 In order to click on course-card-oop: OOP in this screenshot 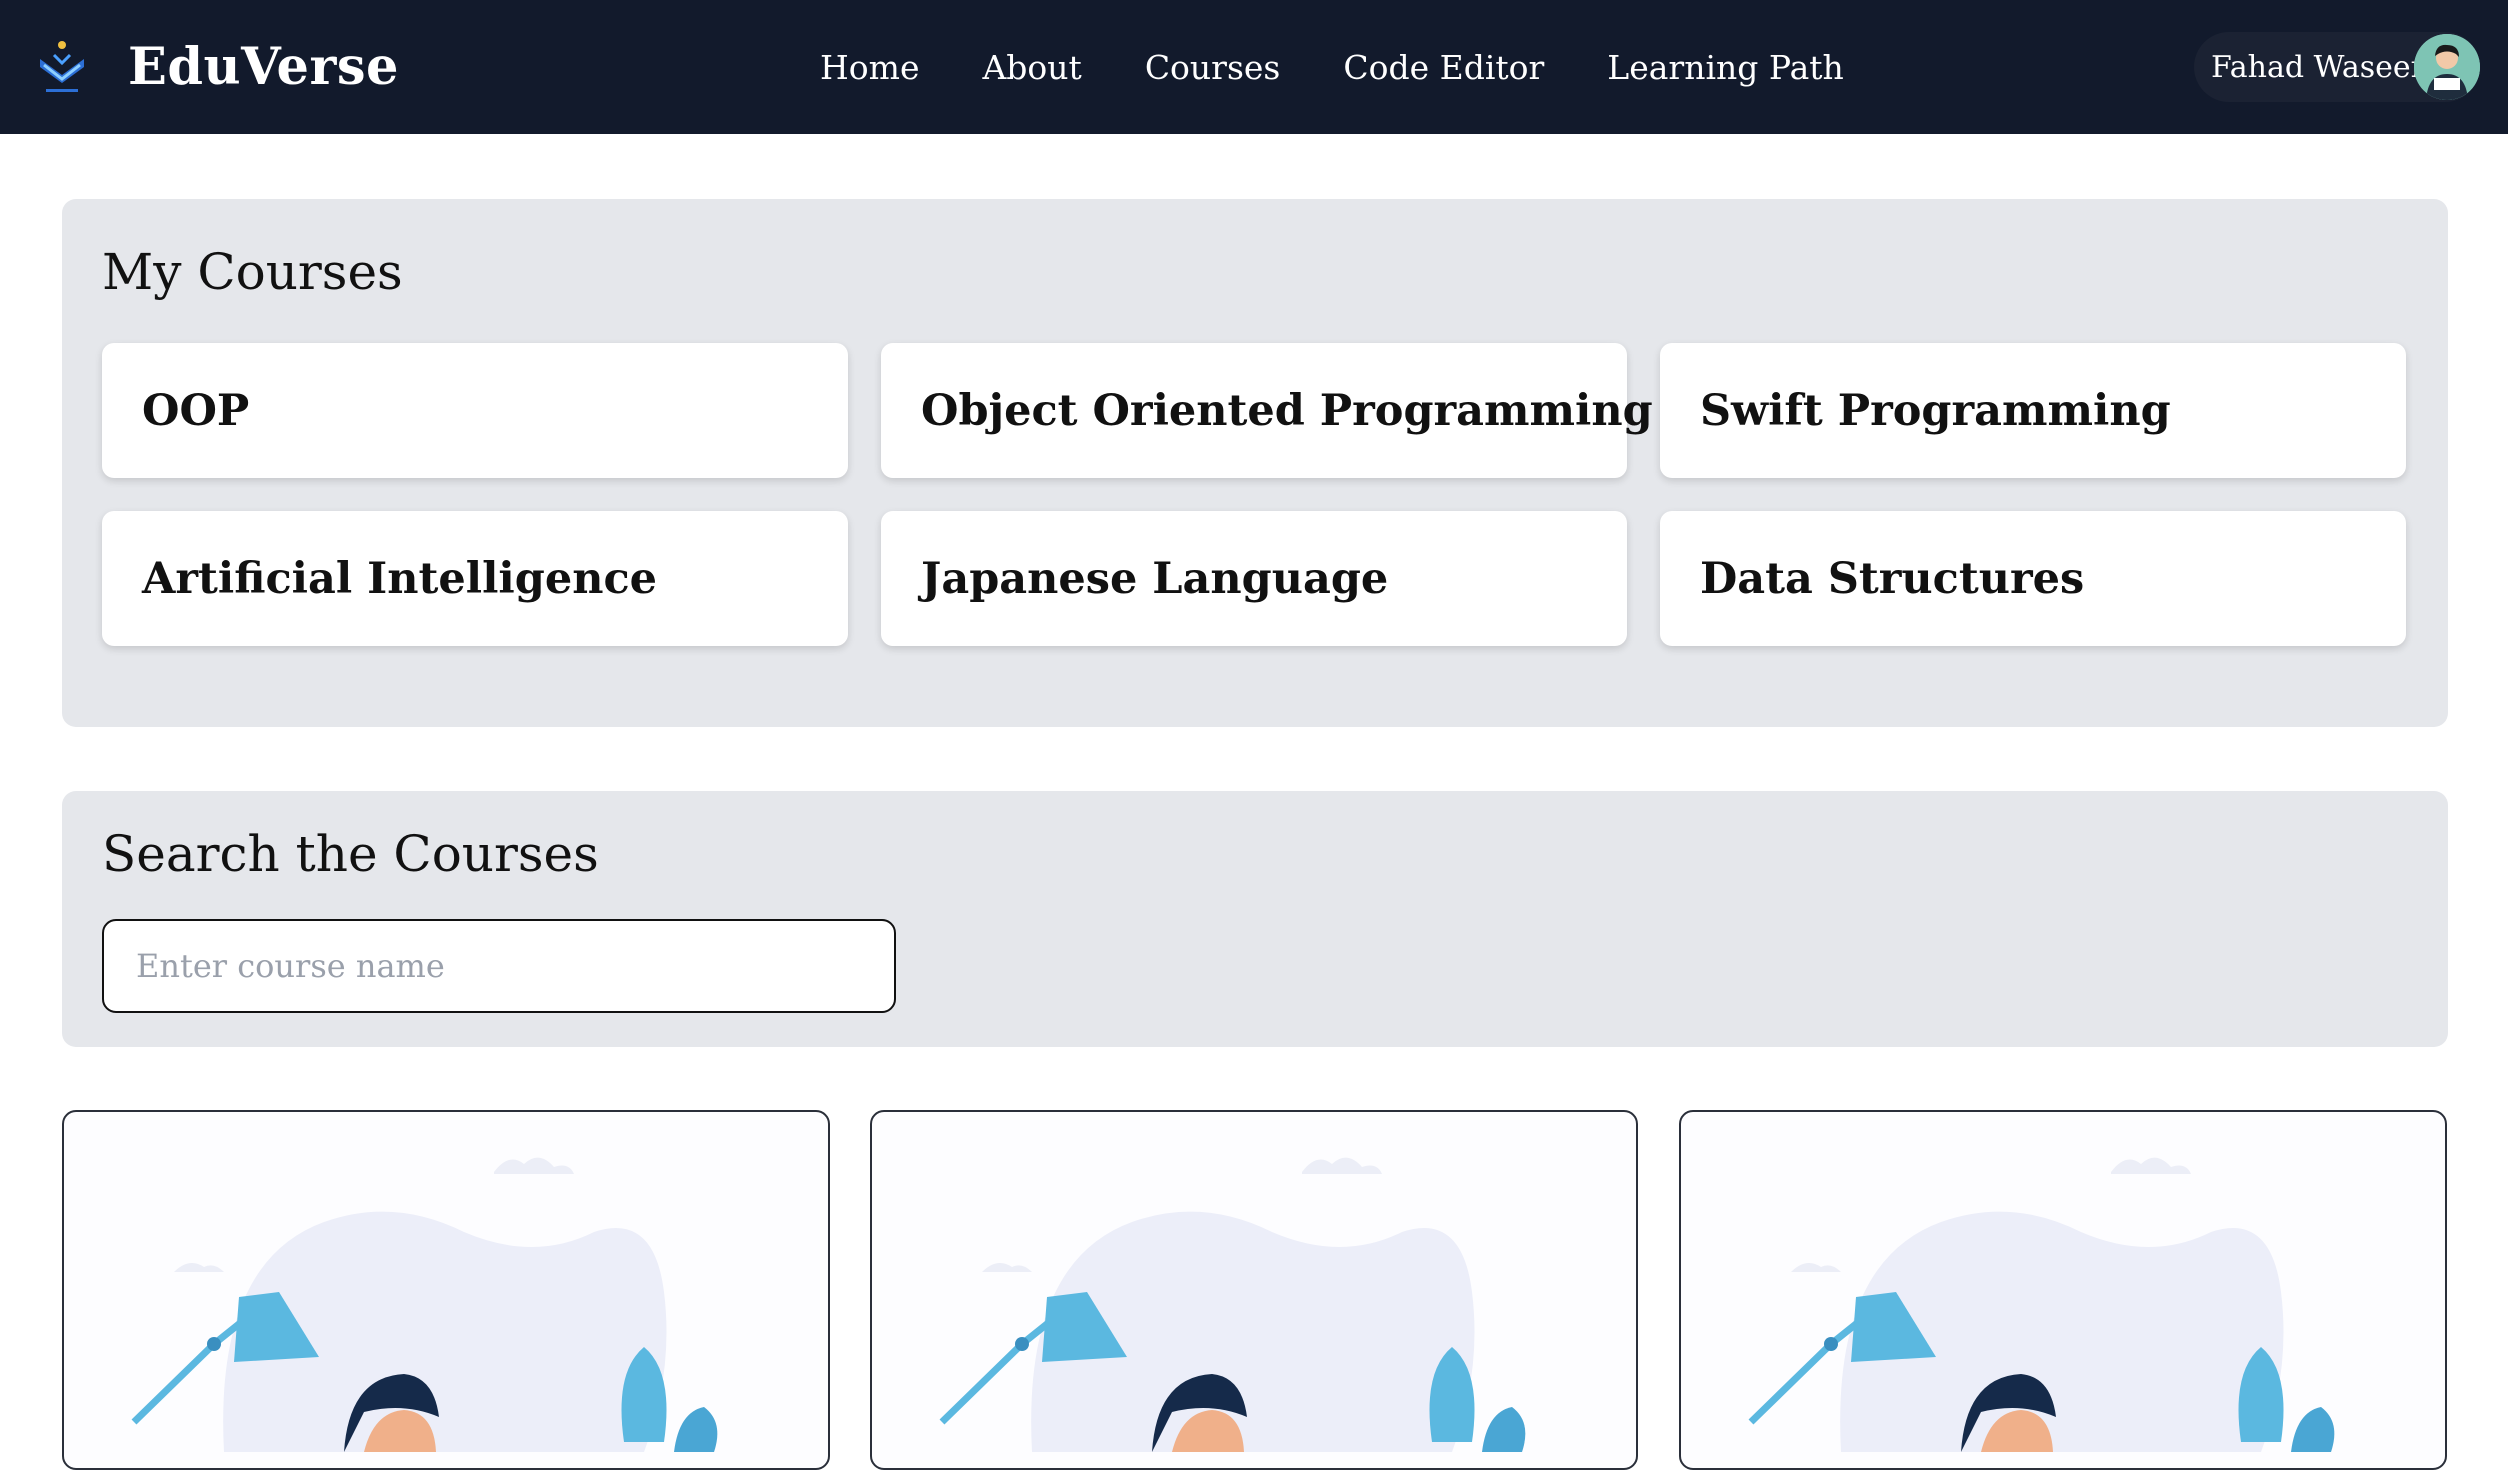, I will do `click(475, 410)`.